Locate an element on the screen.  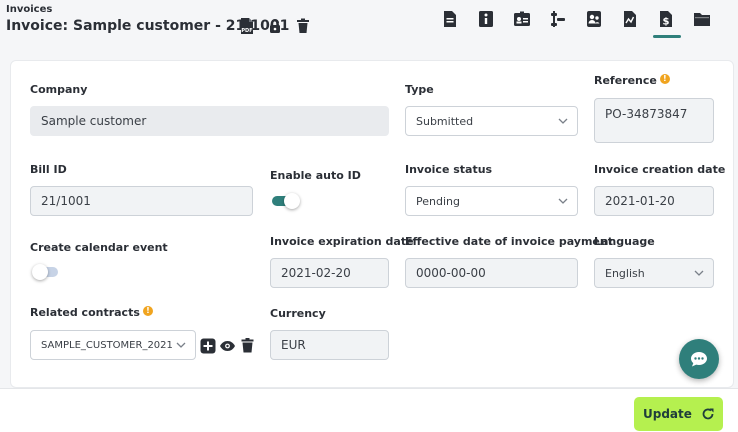
language-label: Language is located at coordinates (624, 241).